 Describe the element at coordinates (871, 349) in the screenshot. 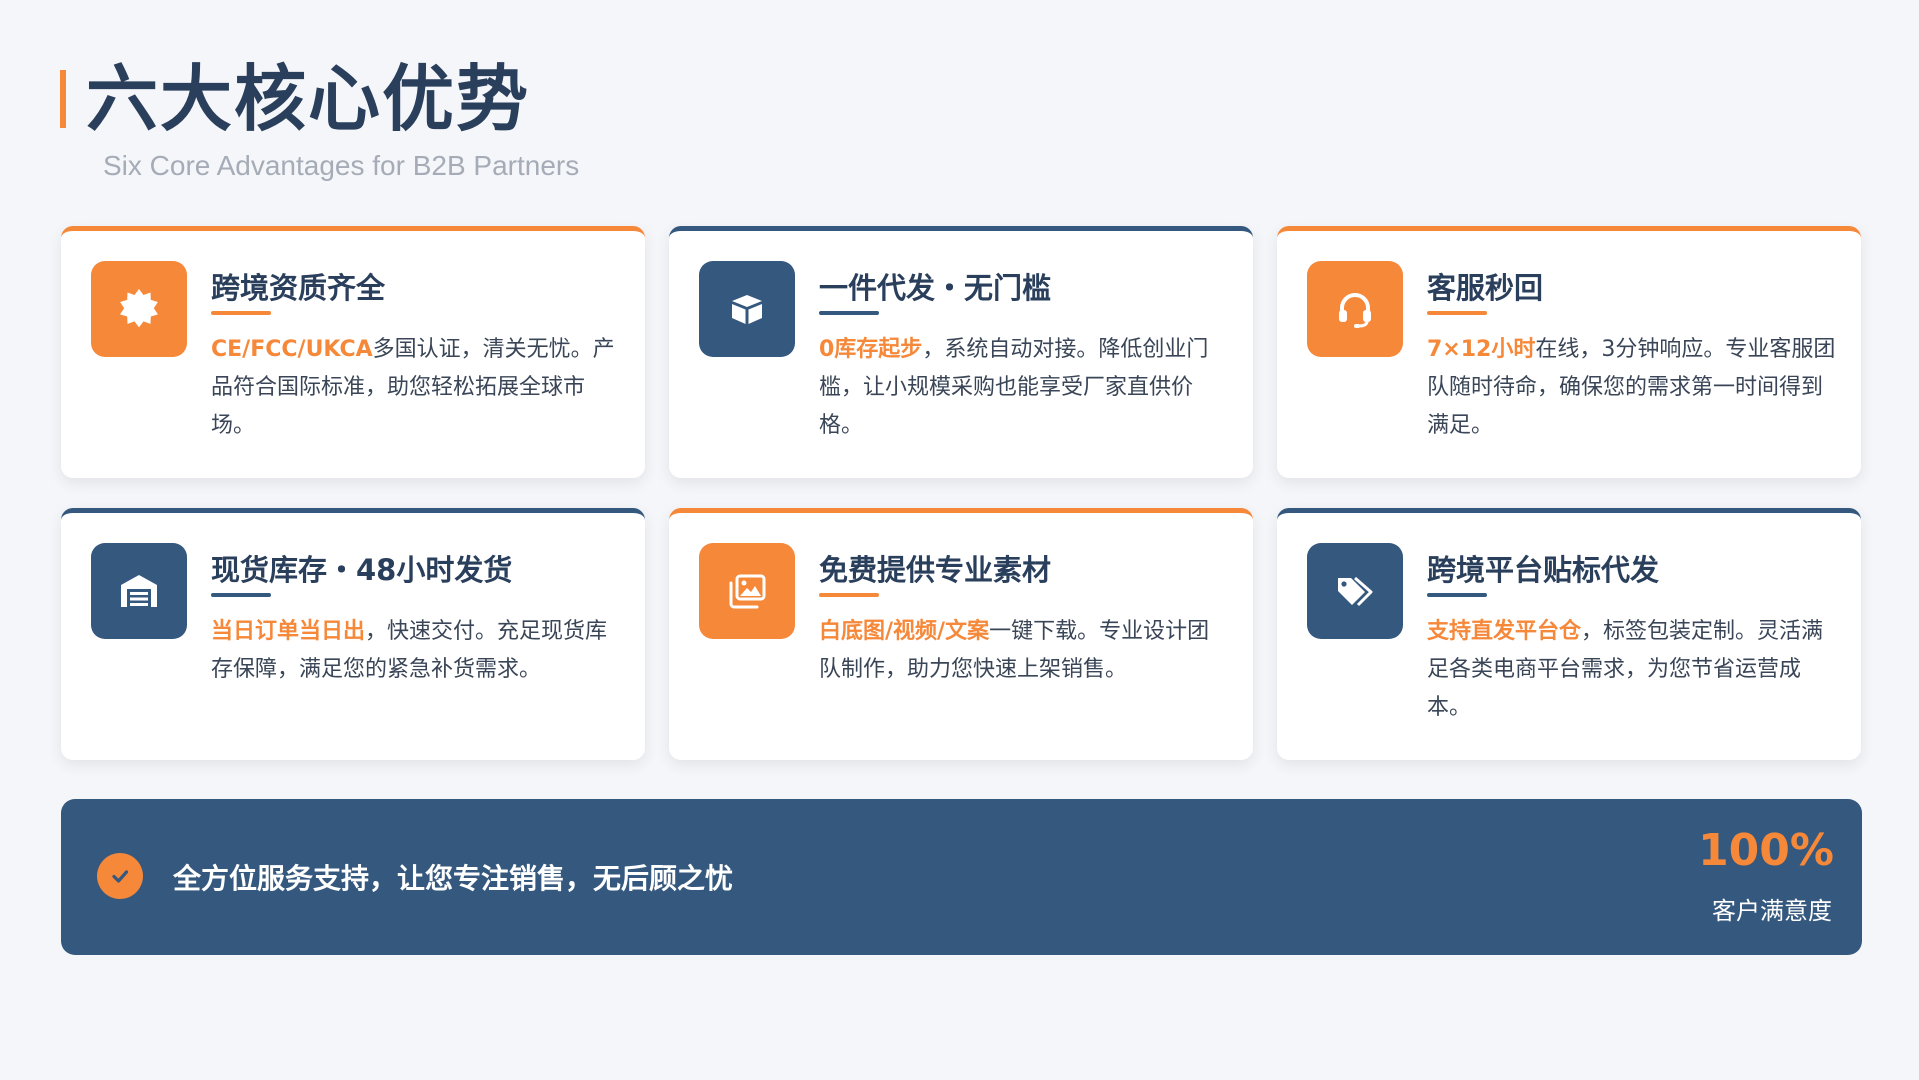

I see `card-highlight: 0库存起步` at that location.